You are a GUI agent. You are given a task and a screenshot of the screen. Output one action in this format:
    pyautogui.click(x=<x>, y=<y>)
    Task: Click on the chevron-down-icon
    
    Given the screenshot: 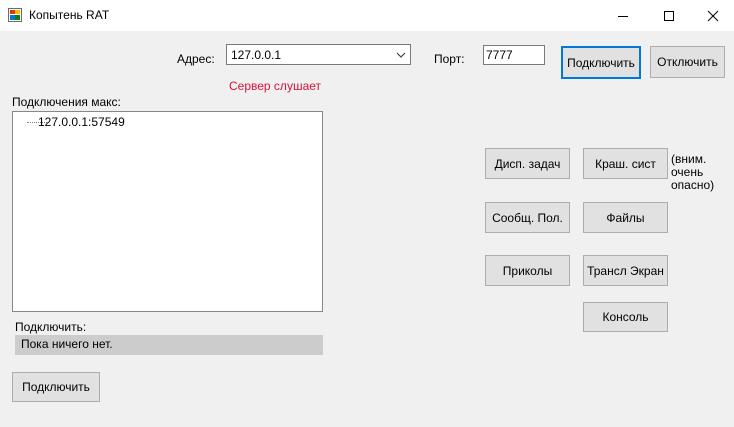 What is the action you would take?
    pyautogui.click(x=401, y=55)
    